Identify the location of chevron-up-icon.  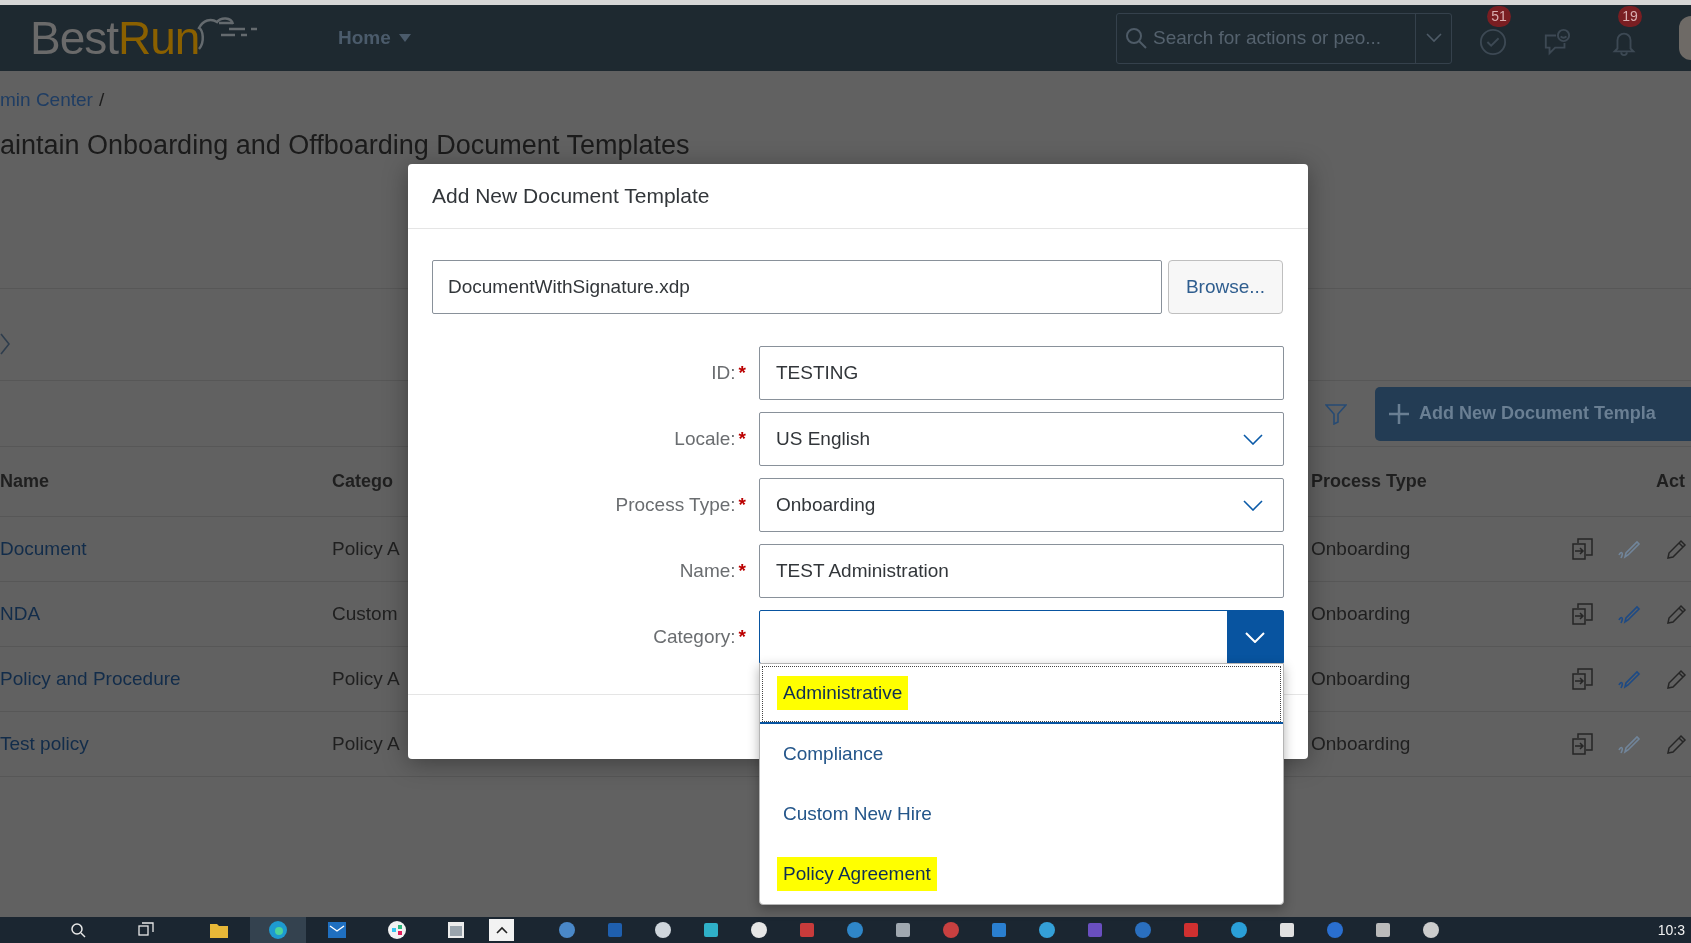
(501, 930).